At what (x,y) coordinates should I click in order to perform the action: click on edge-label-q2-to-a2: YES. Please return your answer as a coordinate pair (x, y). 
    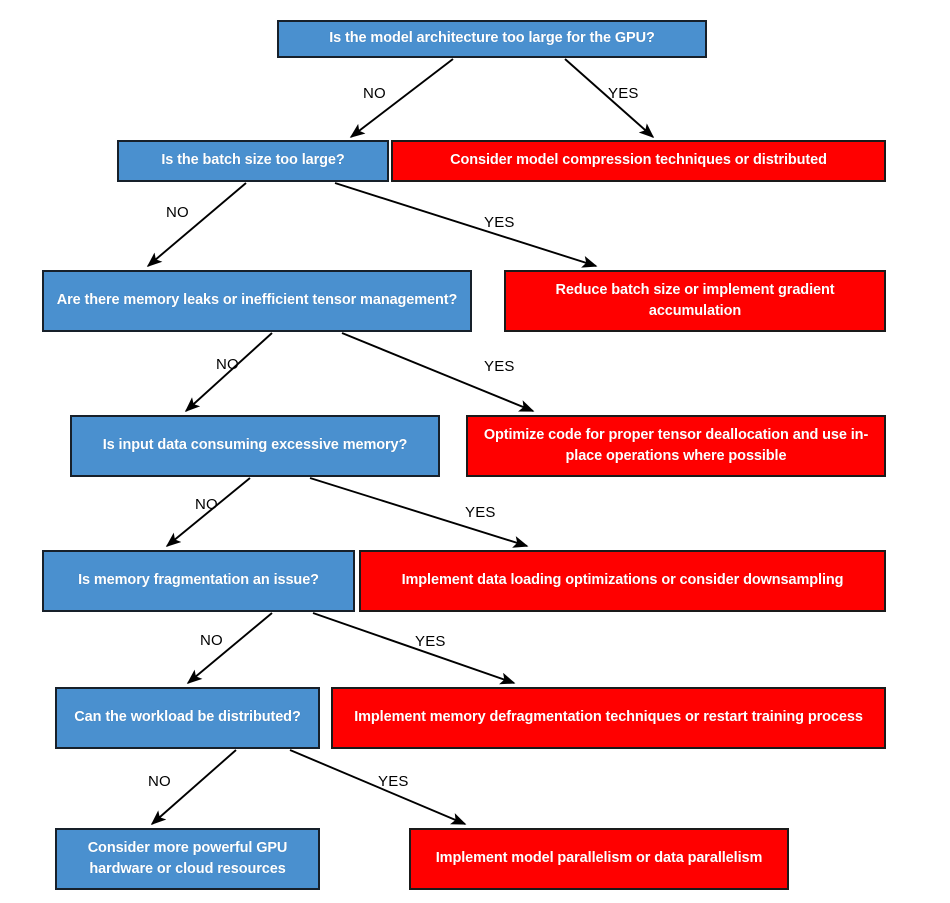
    Looking at the image, I should click on (499, 222).